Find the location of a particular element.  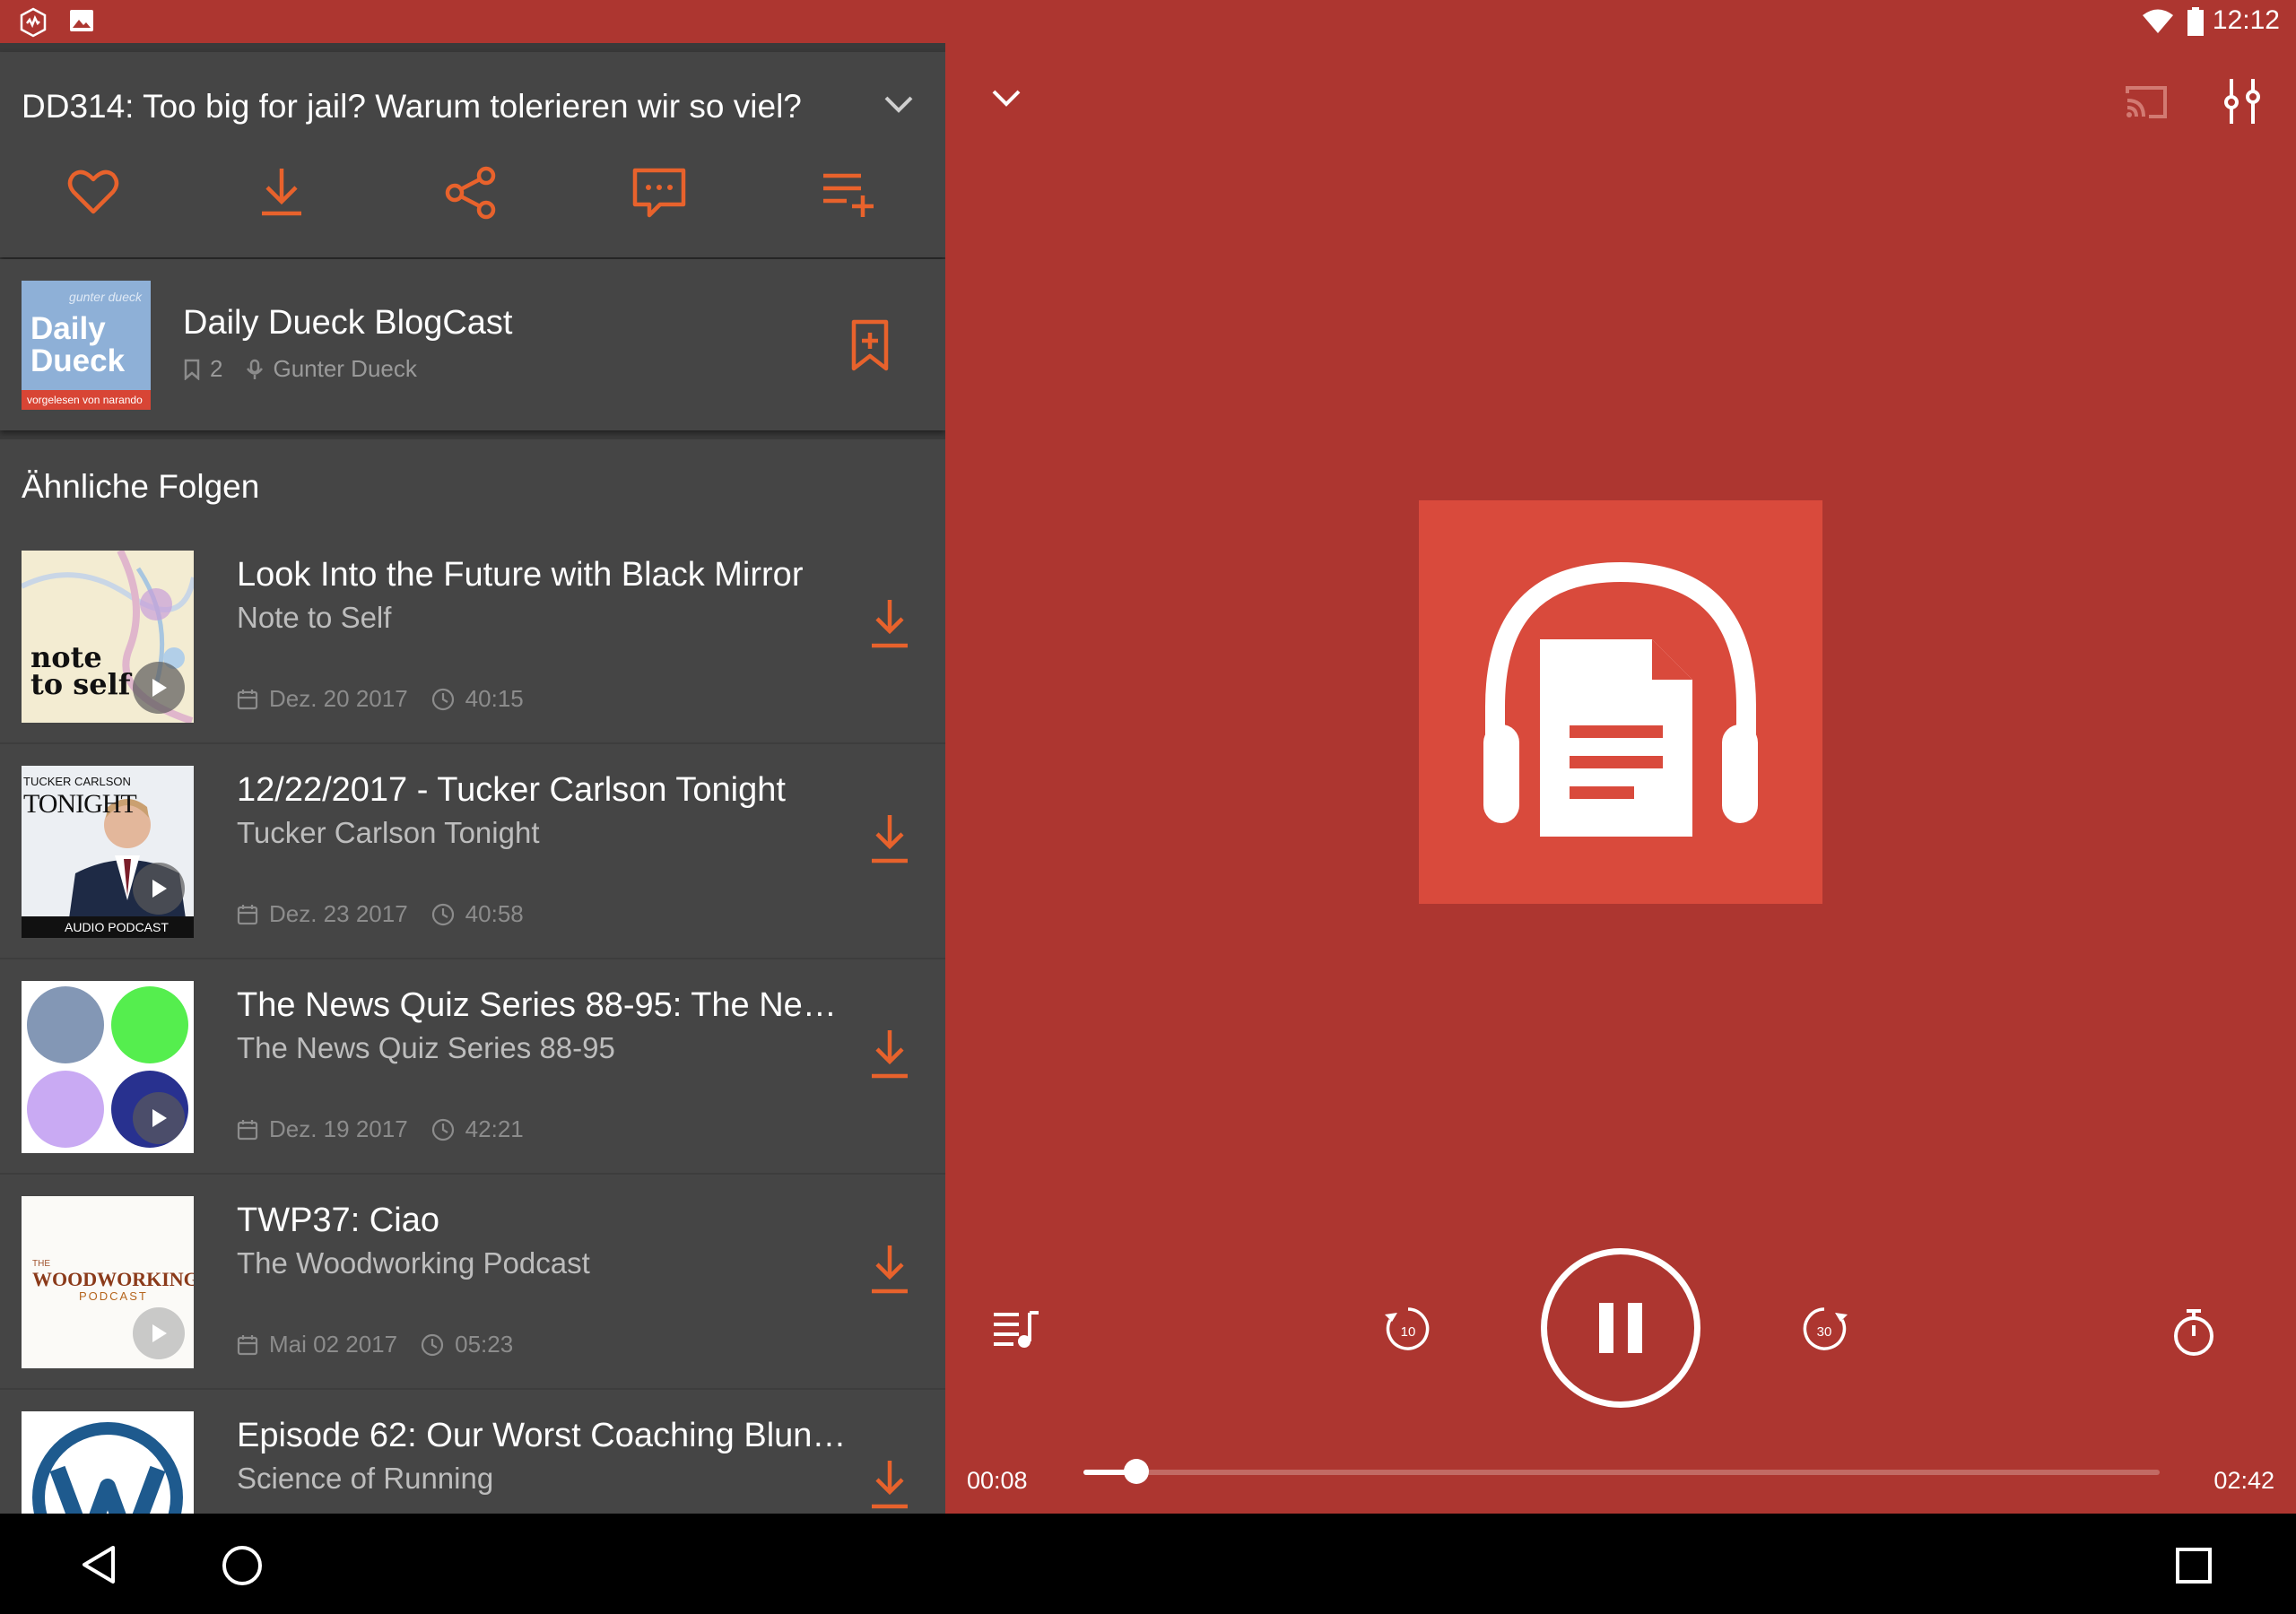

navigation-bar is located at coordinates (1148, 1564).